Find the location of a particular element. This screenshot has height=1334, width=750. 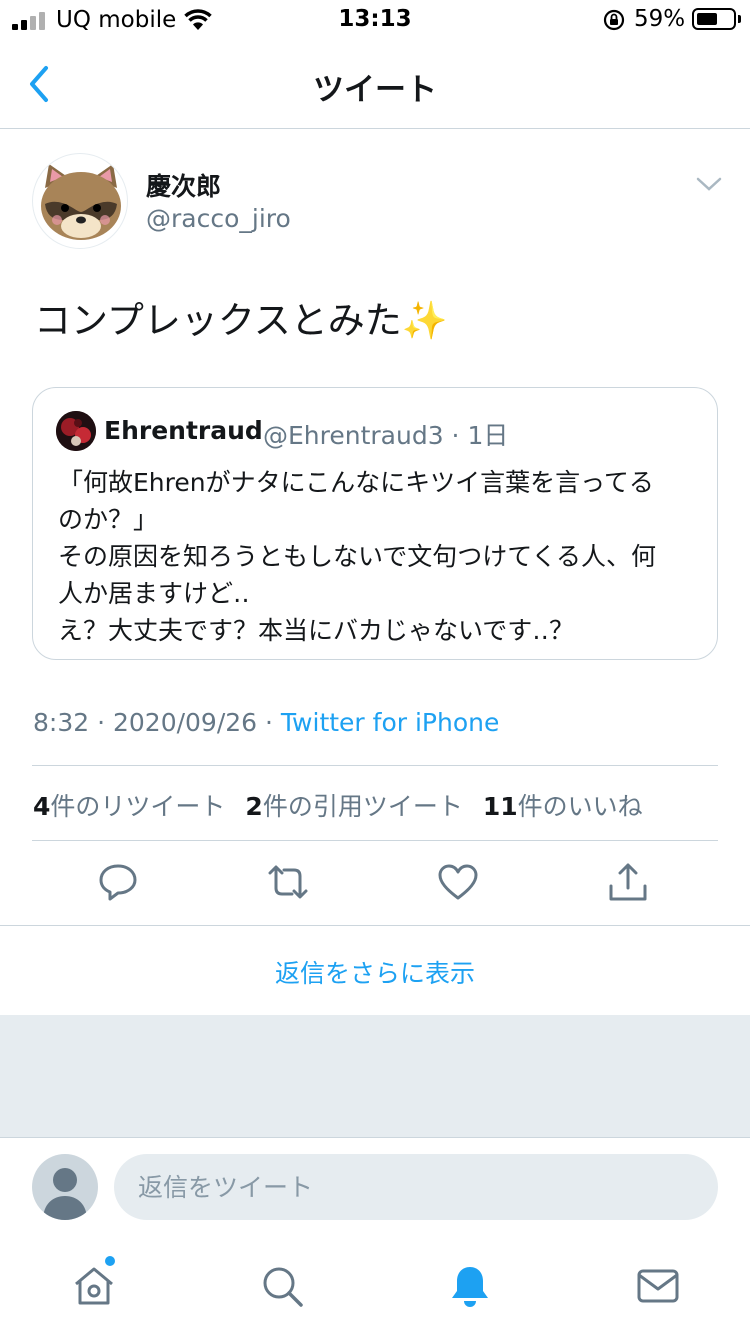

raccoon-icon is located at coordinates (81, 202).